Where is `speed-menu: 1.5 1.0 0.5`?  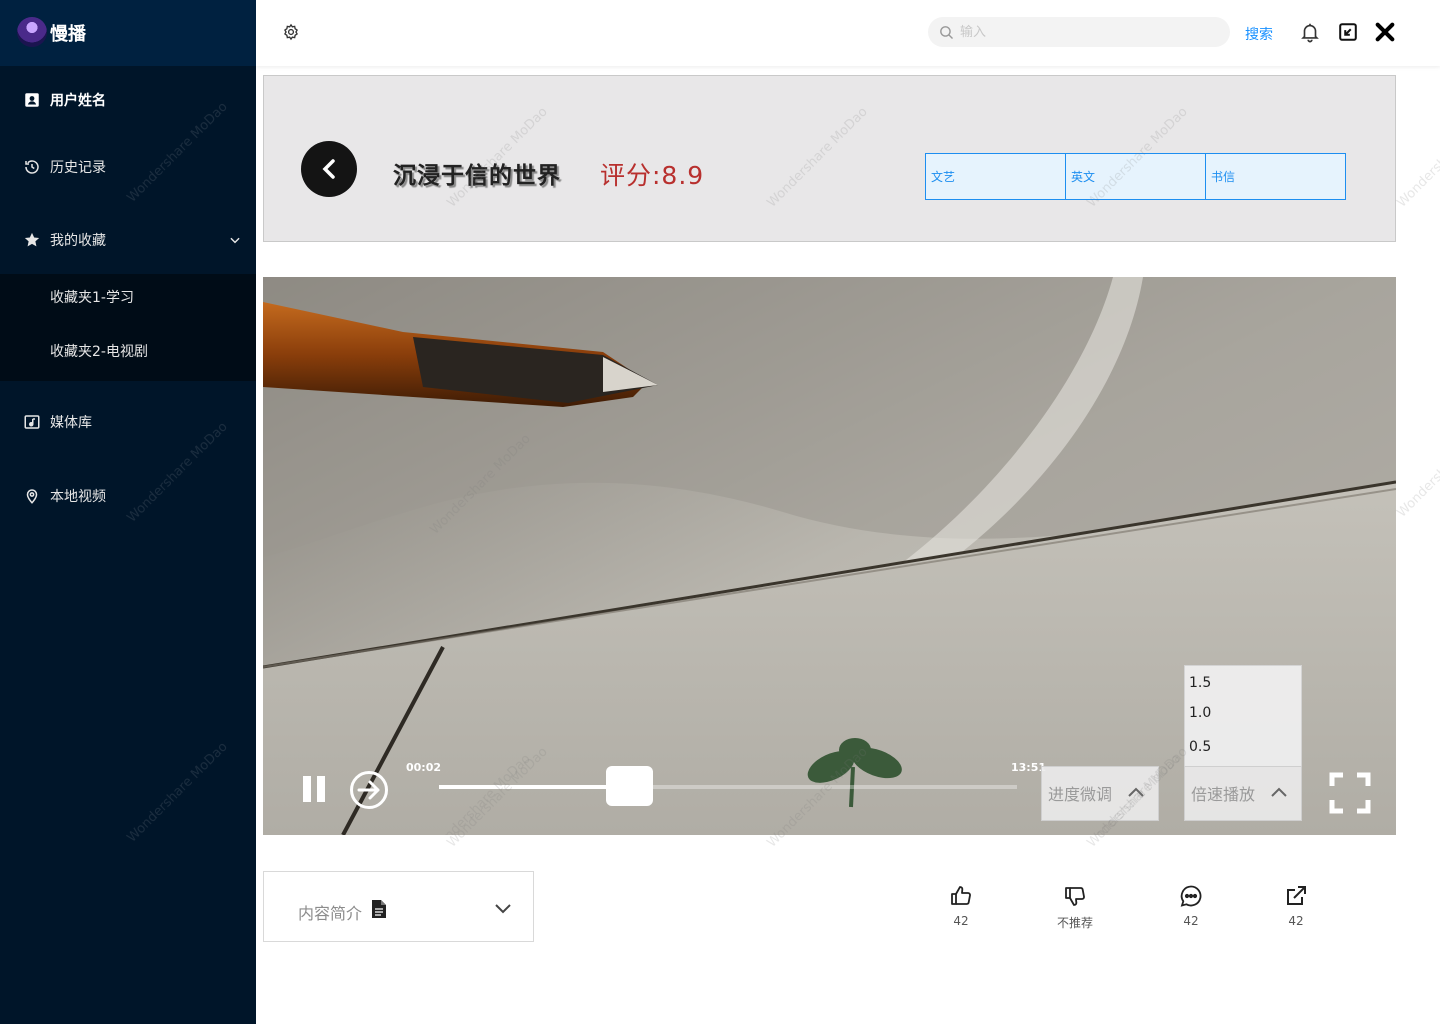 speed-menu: 1.5 1.0 0.5 is located at coordinates (1243, 716).